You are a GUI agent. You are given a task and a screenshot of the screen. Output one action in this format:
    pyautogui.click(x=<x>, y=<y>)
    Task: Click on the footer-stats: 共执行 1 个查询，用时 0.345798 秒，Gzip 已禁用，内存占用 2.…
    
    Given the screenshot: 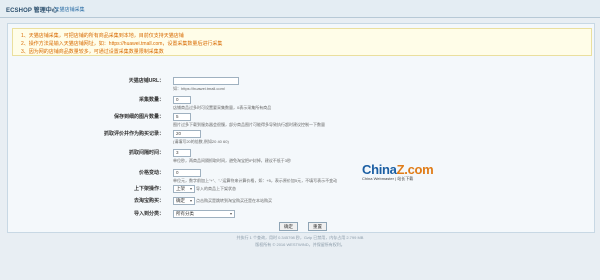 What is the action you would take?
    pyautogui.click(x=300, y=237)
    